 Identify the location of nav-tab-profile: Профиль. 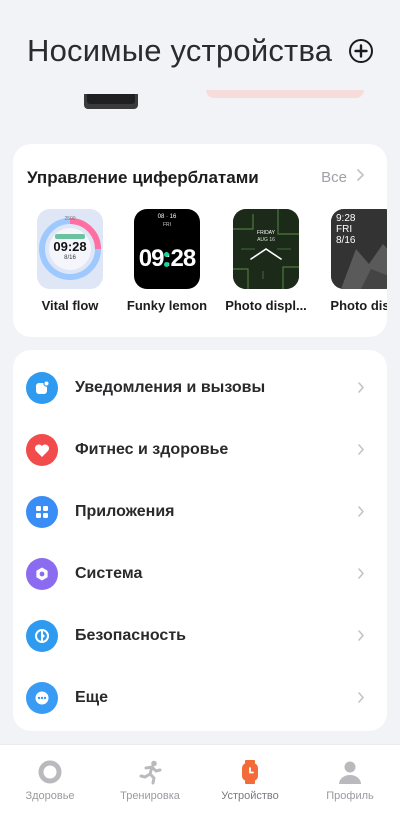
(350, 779).